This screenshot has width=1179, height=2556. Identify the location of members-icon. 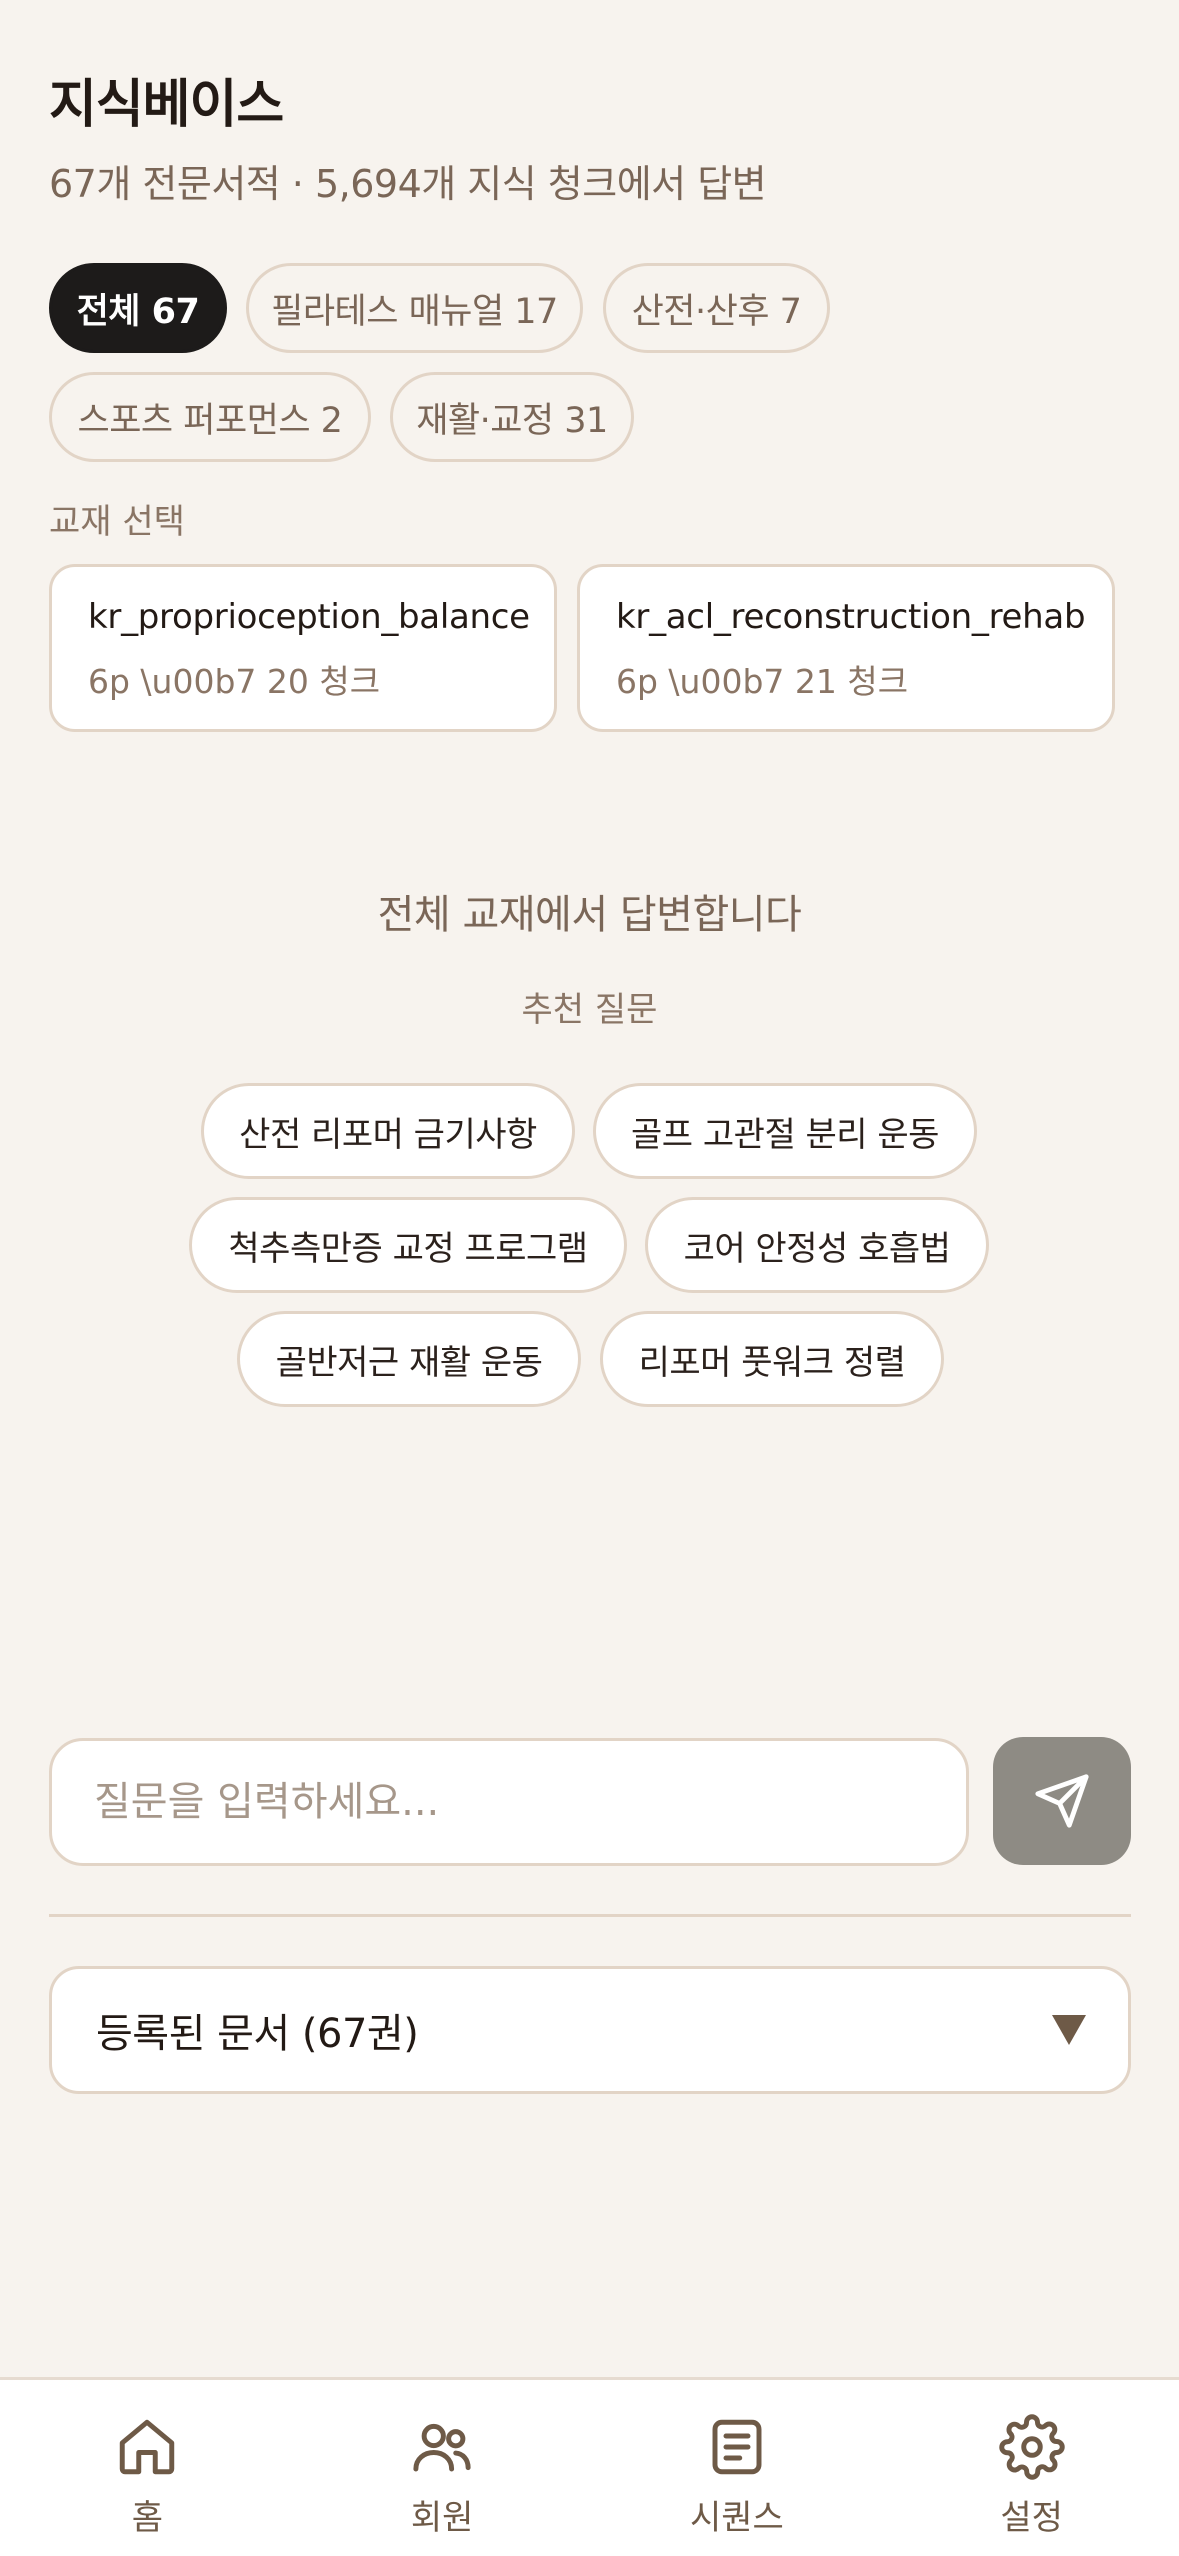
(442, 2447).